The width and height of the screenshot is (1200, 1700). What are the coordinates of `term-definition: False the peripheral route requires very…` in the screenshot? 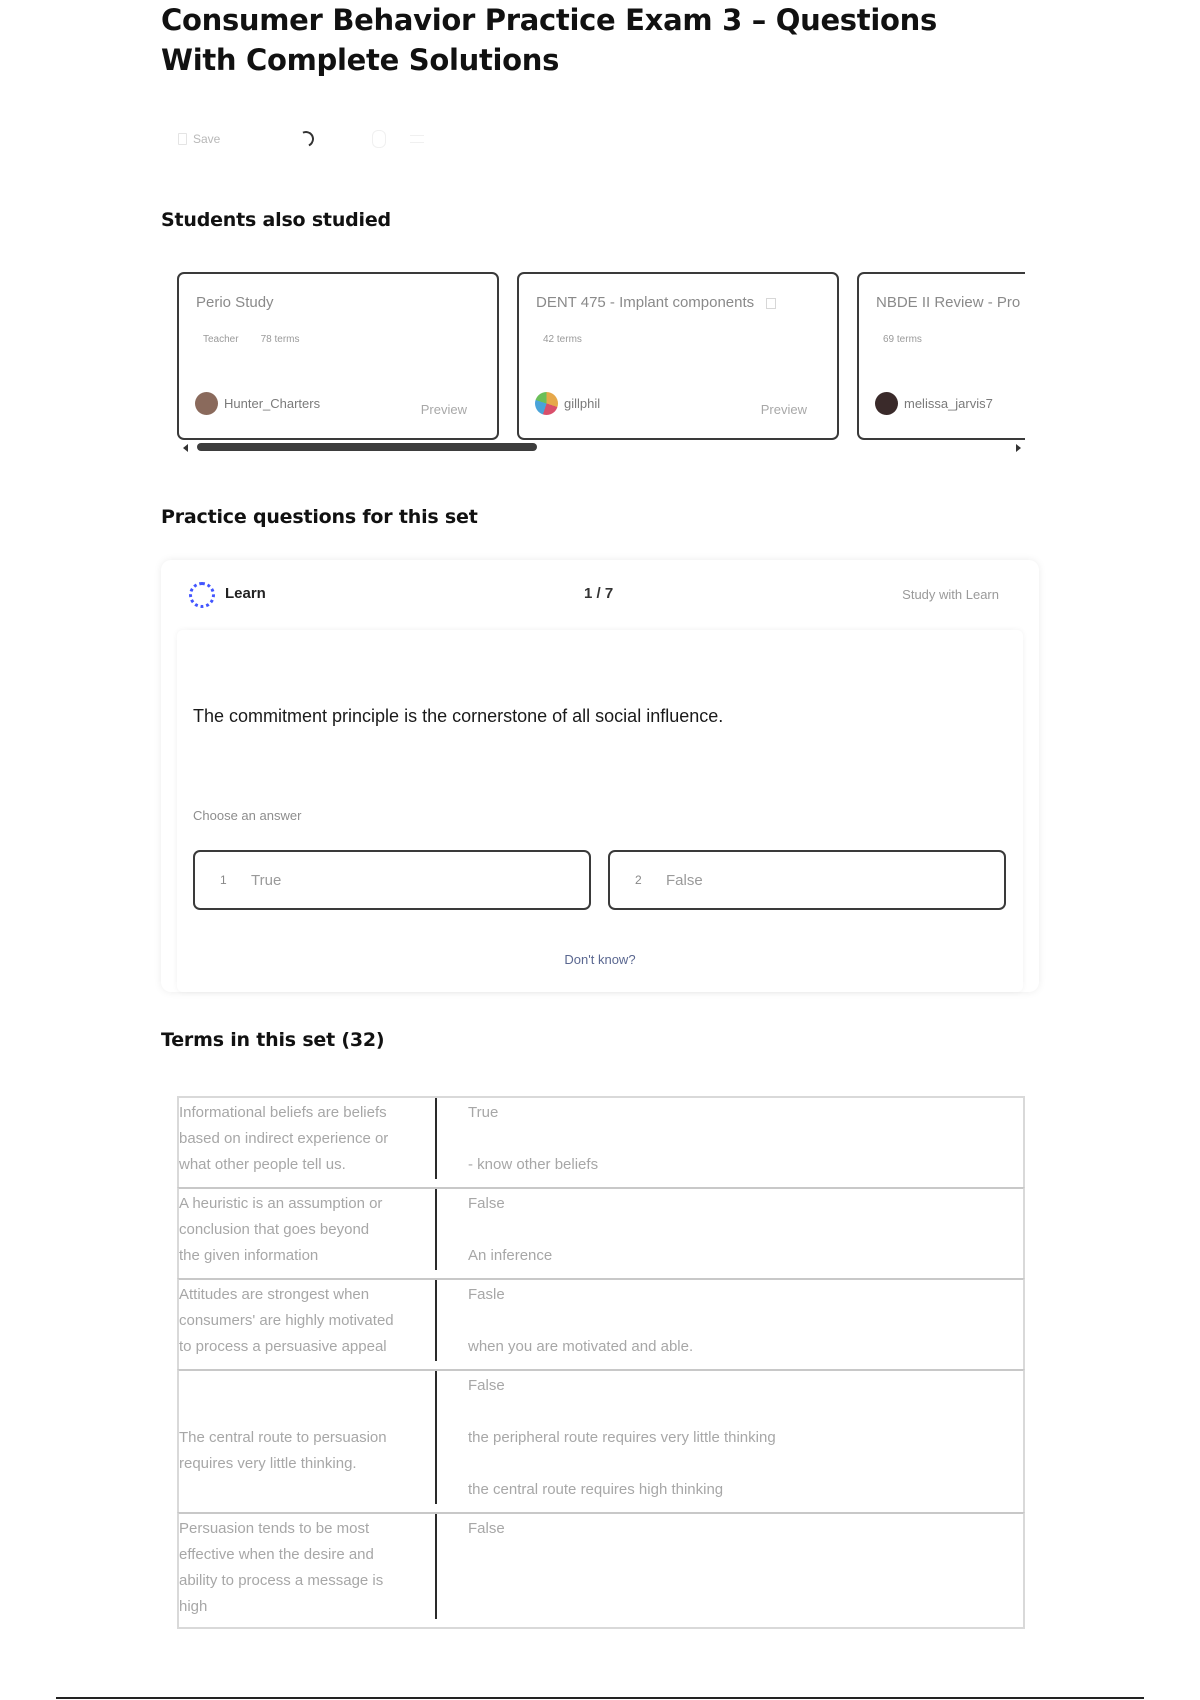 It's located at (622, 1437).